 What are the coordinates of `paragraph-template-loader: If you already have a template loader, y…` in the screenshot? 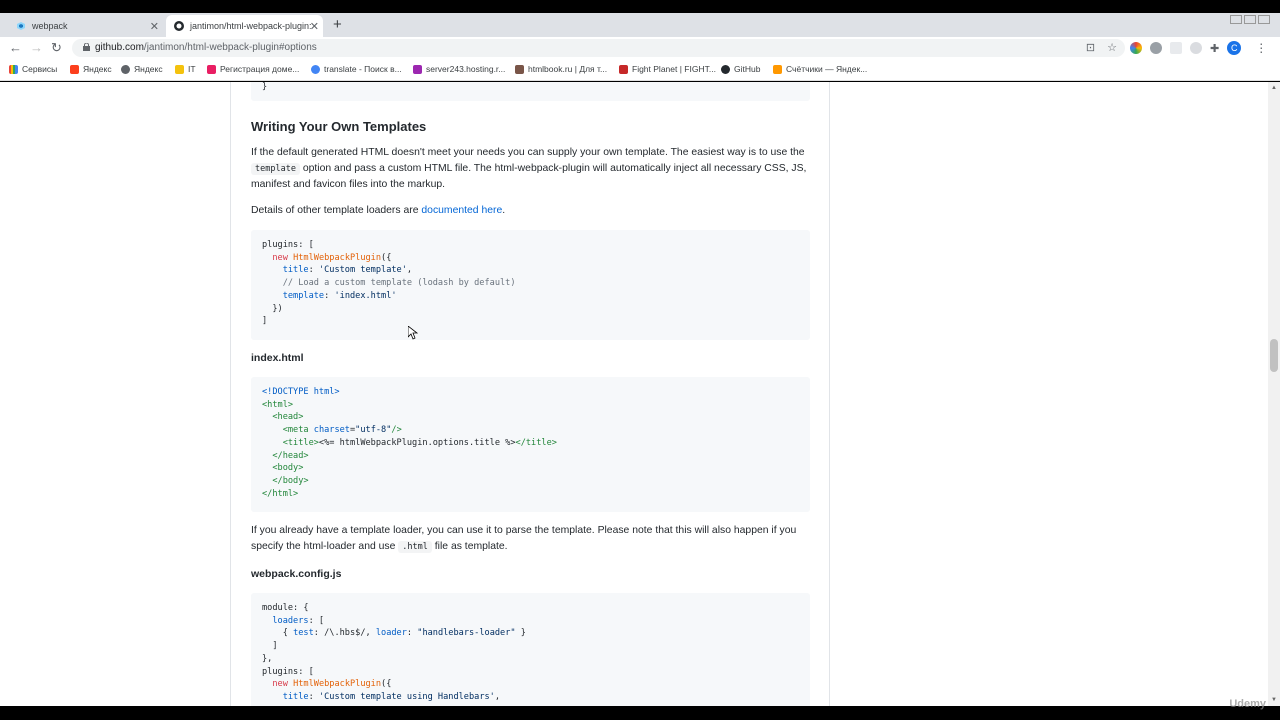 It's located at (524, 539).